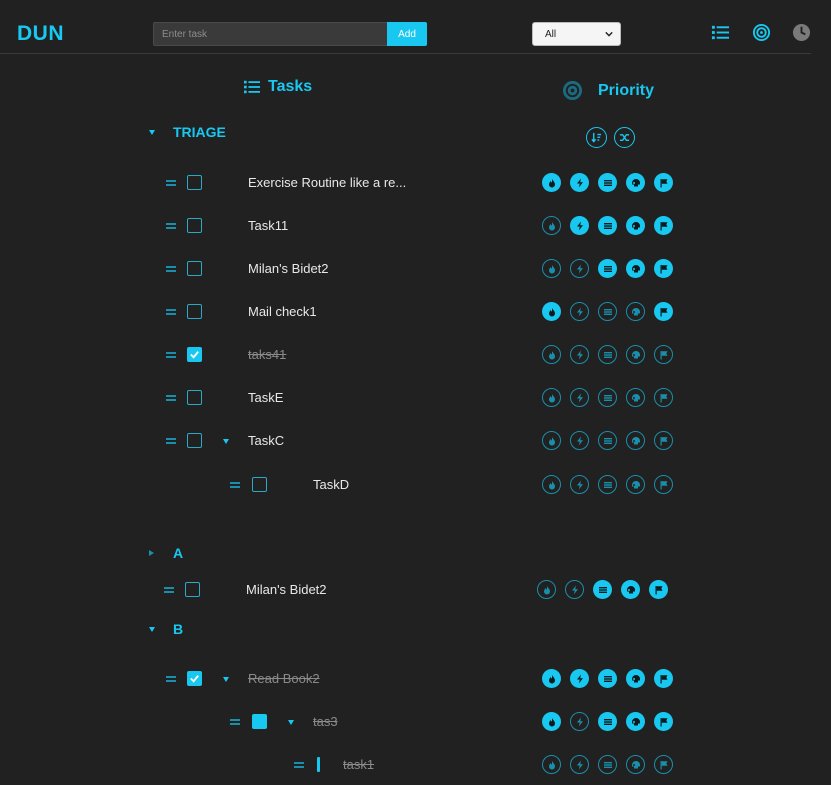 The width and height of the screenshot is (831, 785). Describe the element at coordinates (268, 225) in the screenshot. I see `task-text: Task11` at that location.